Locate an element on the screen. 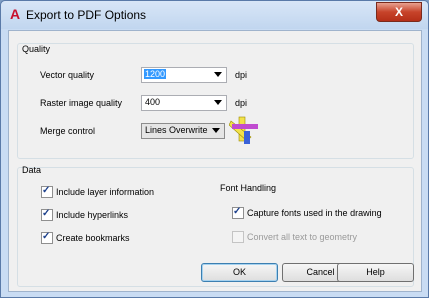 This screenshot has height=298, width=429. vector-quality-label: Vector quality is located at coordinates (67, 75).